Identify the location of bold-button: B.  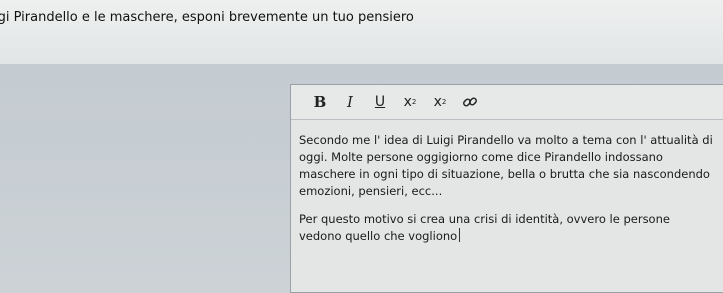
(320, 102).